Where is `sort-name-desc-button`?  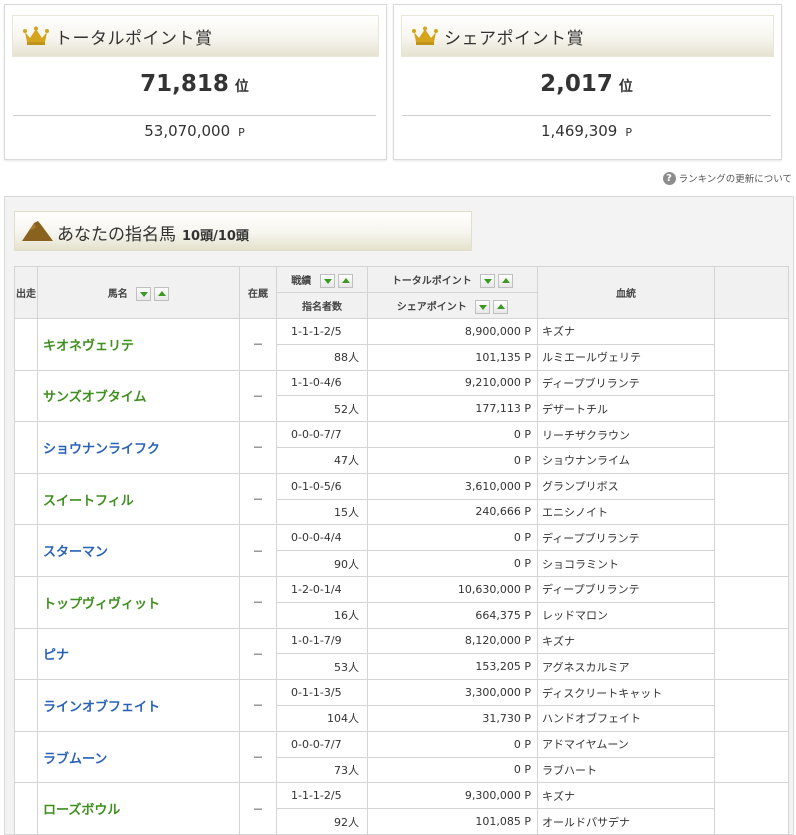 sort-name-desc-button is located at coordinates (144, 293).